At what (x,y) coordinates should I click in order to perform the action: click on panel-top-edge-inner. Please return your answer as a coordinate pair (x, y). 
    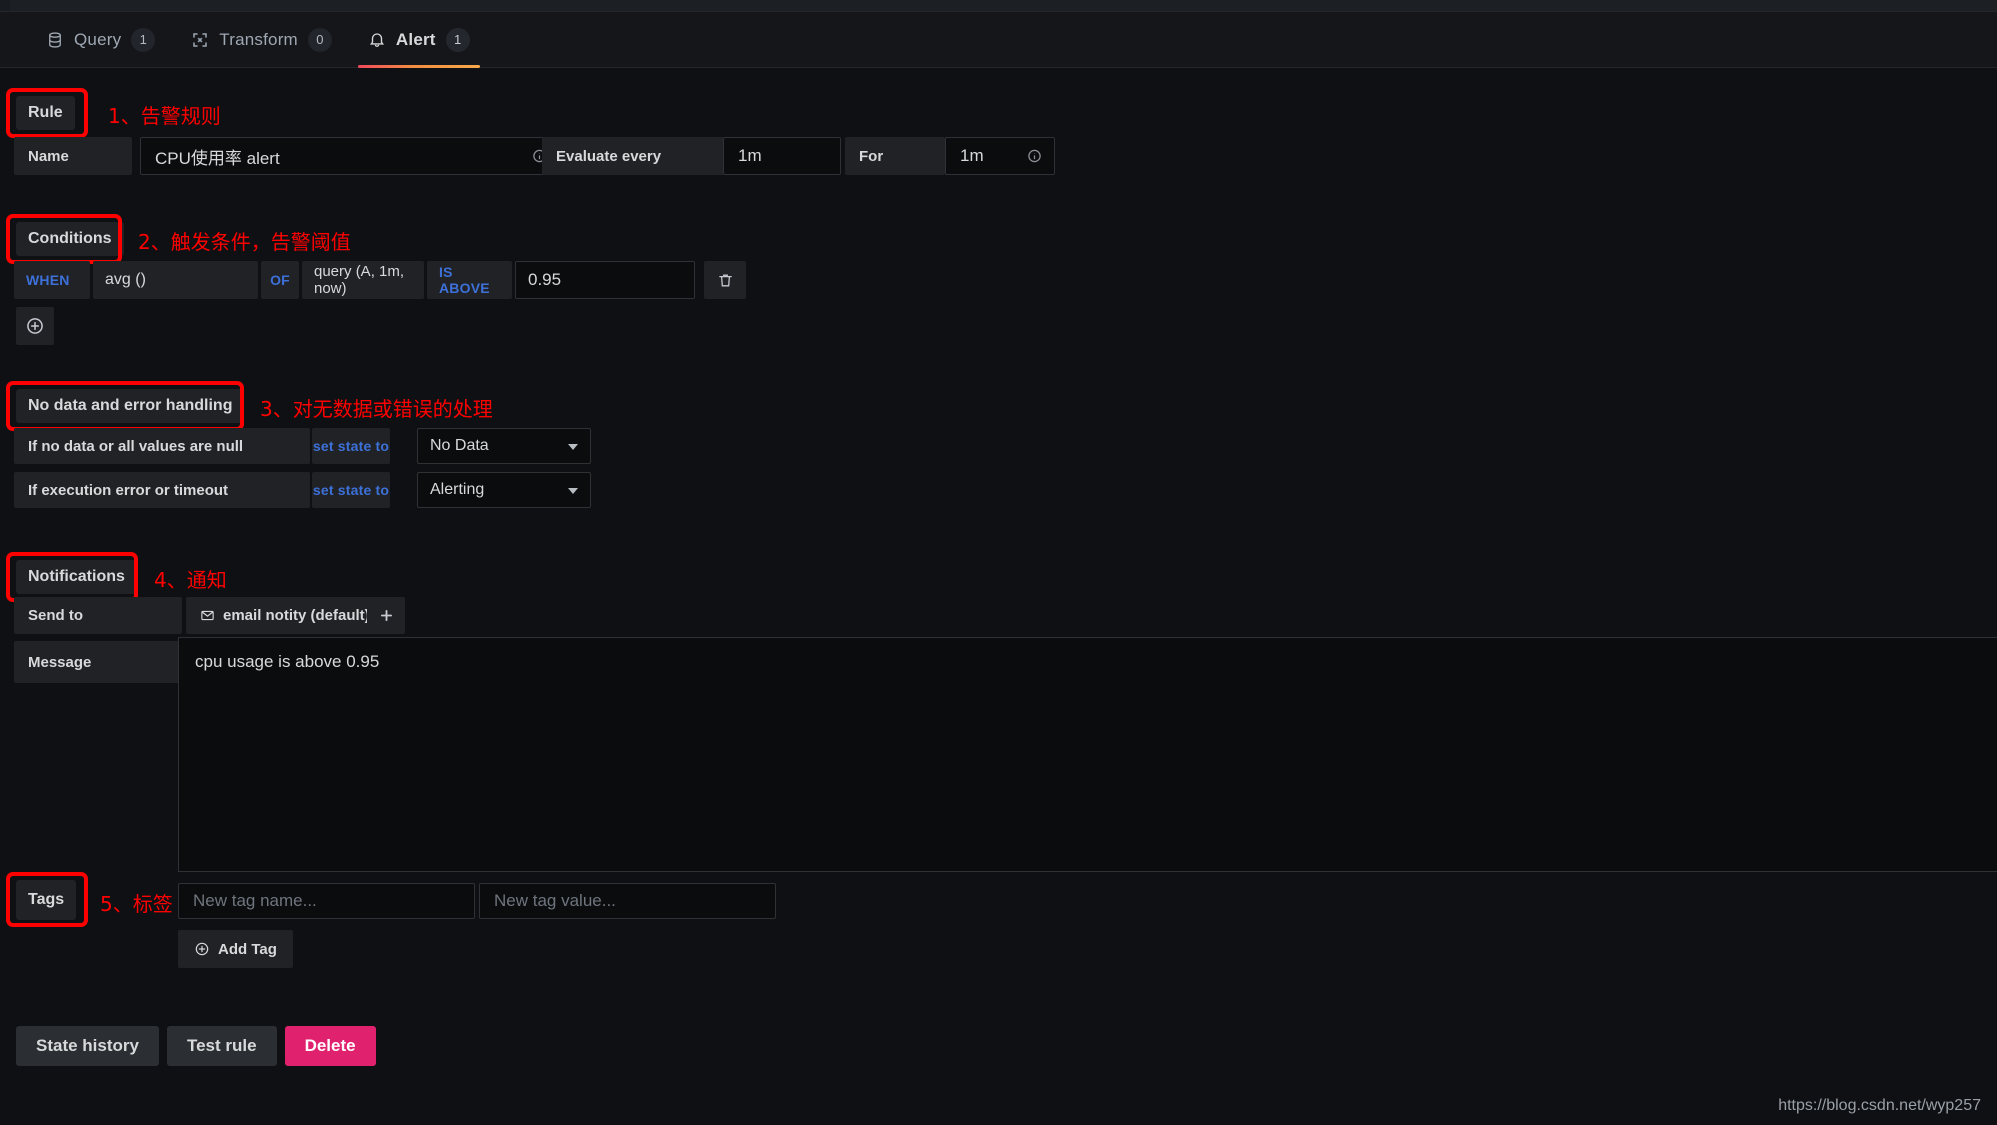
    Looking at the image, I should click on (1003, 5).